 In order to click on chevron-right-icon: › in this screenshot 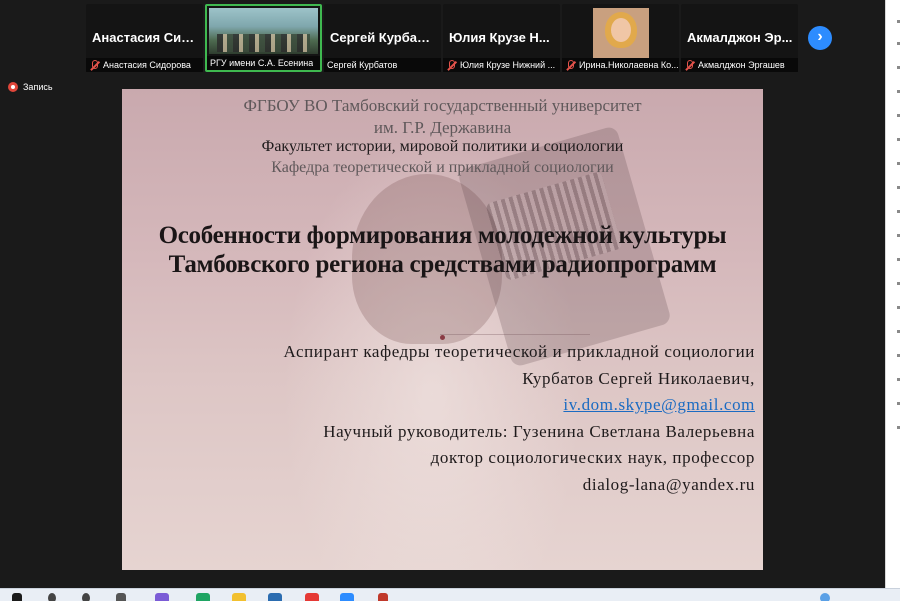, I will do `click(820, 36)`.